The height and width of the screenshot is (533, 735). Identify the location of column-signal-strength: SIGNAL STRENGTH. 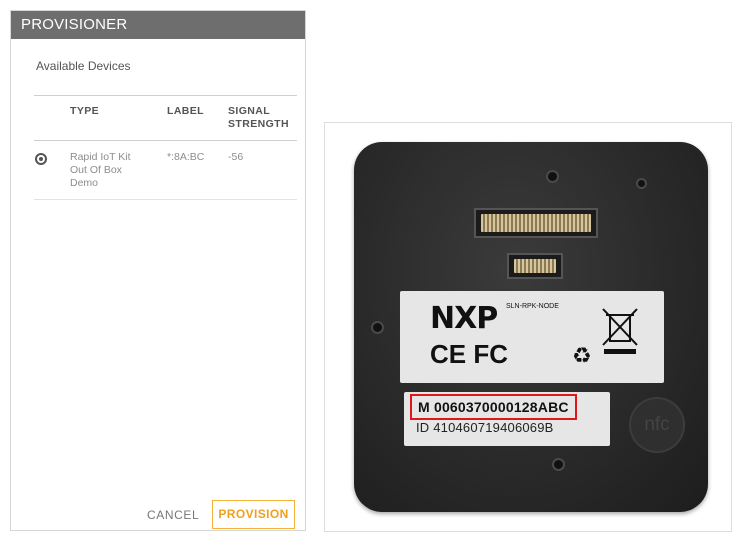
(258, 117).